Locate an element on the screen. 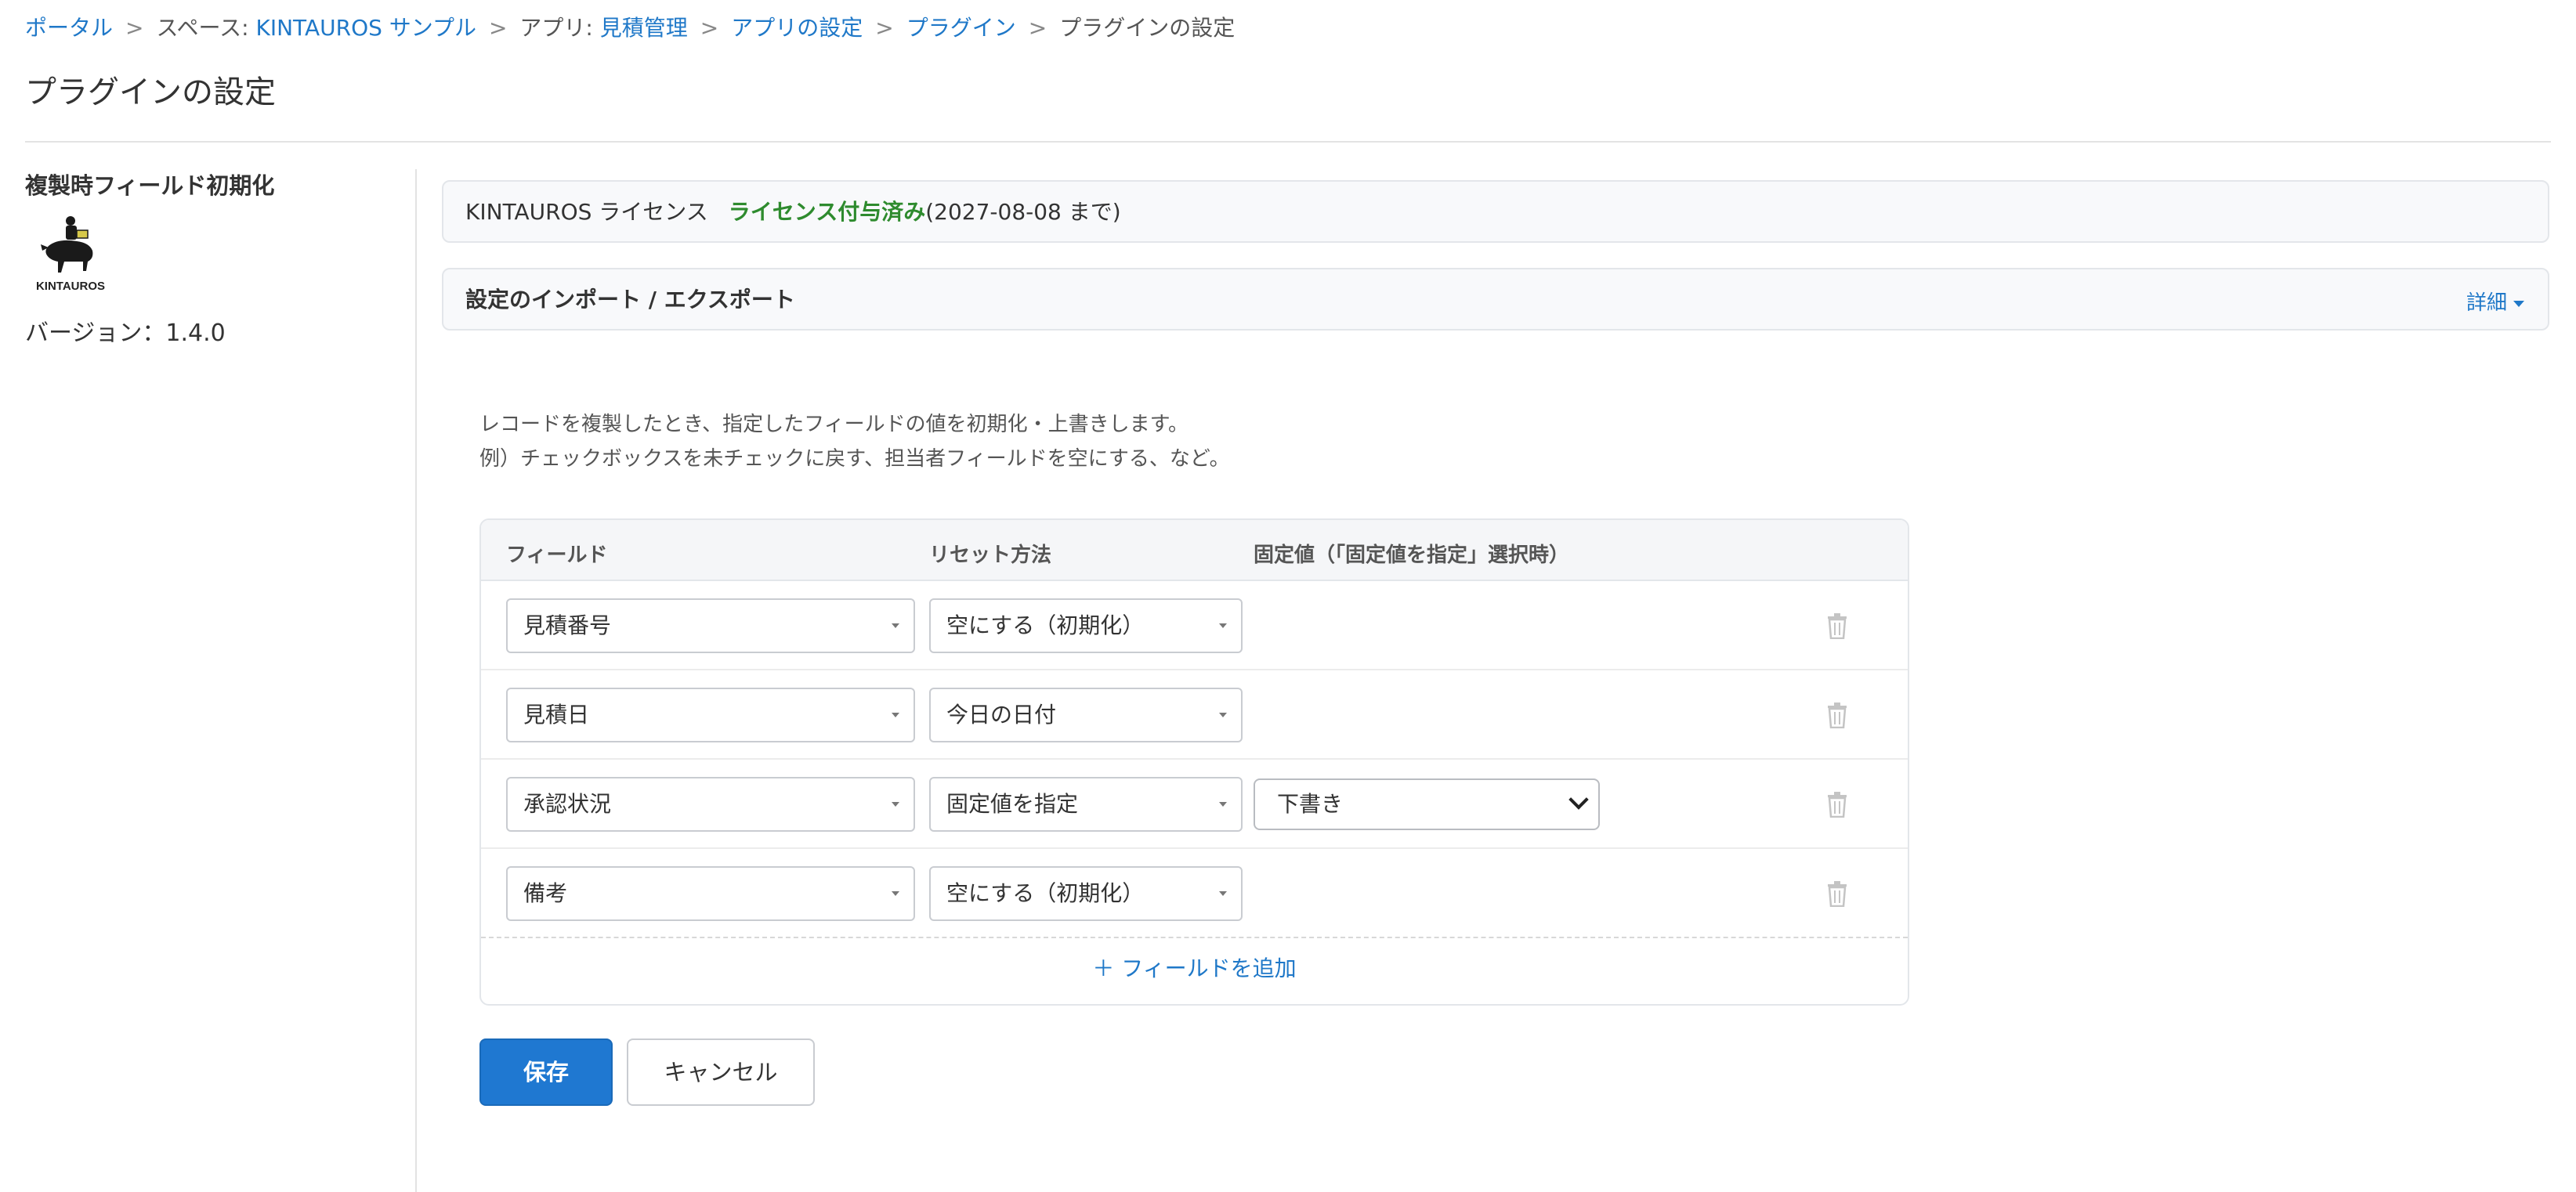 This screenshot has height=1192, width=2576. caret-down-icon is located at coordinates (2519, 303).